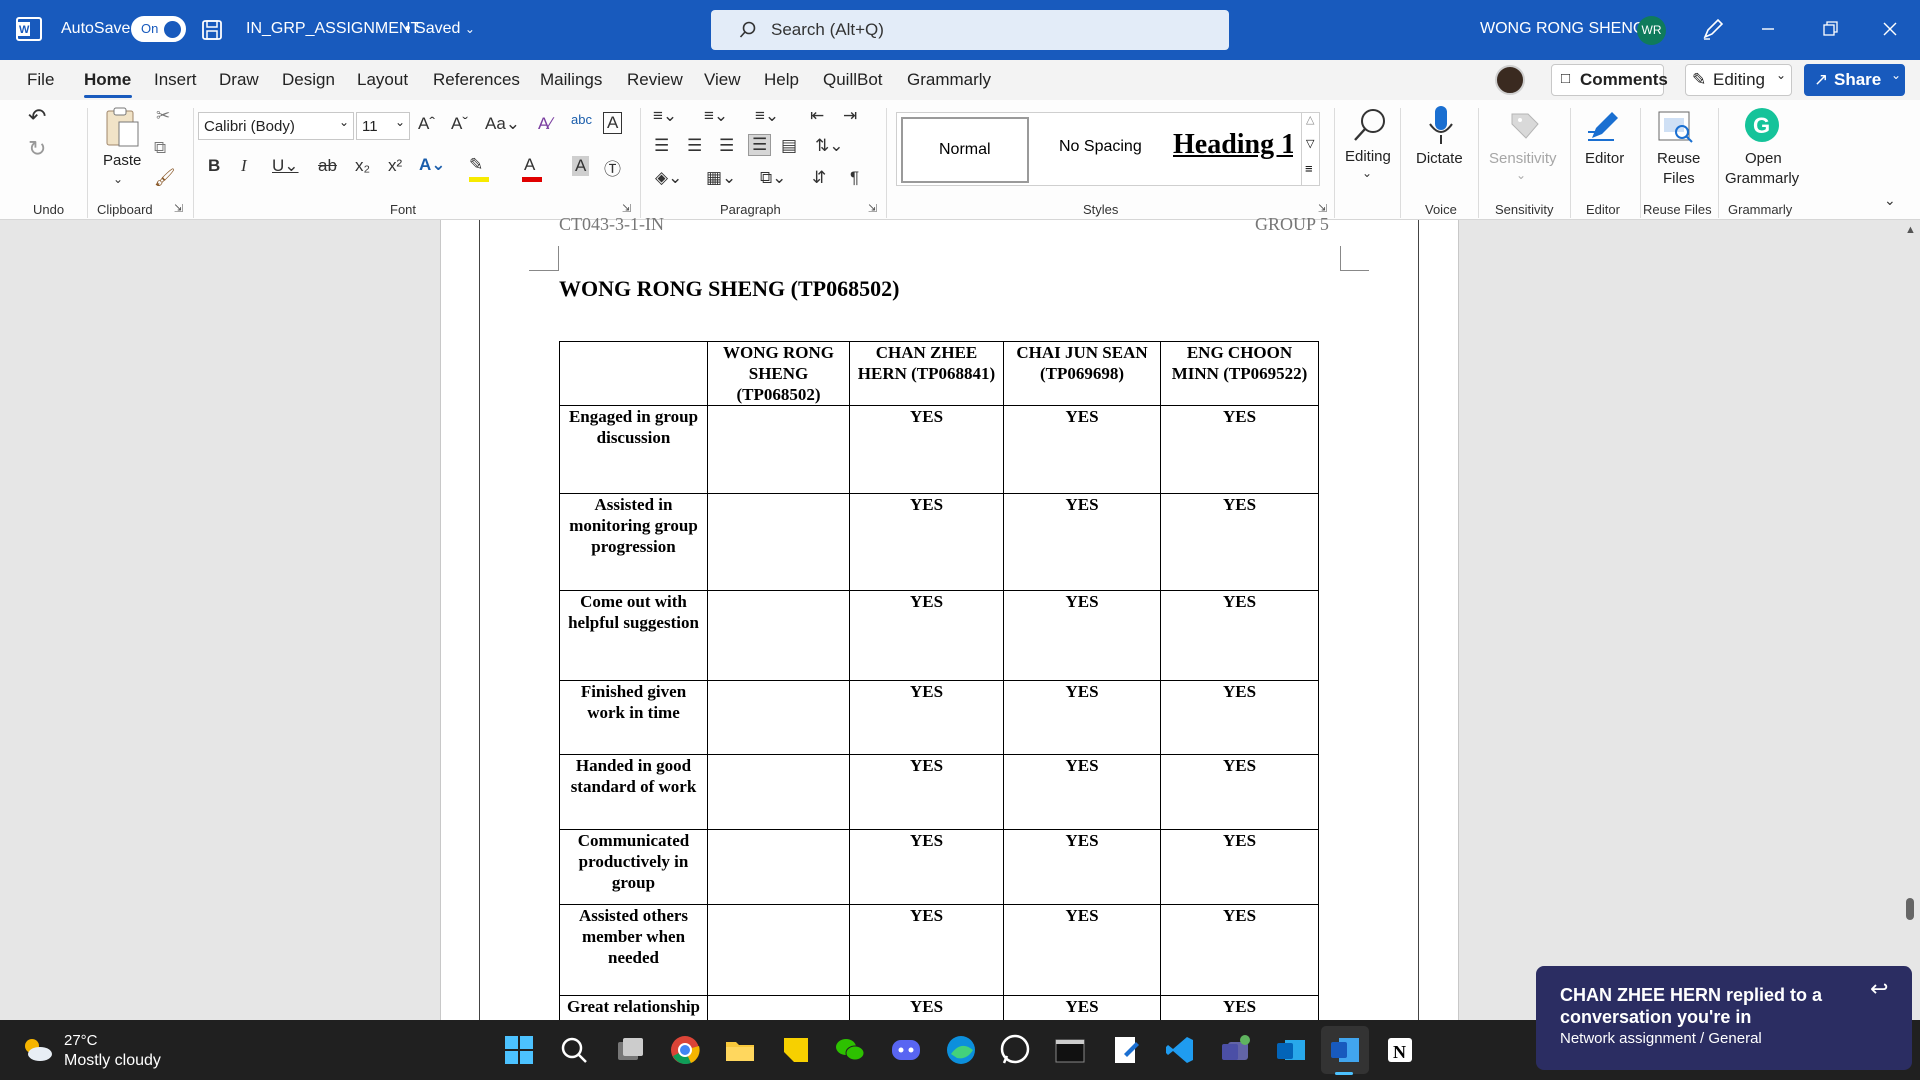  What do you see at coordinates (1854, 80) in the screenshot?
I see `share-button: ↗ Share ⌄` at bounding box center [1854, 80].